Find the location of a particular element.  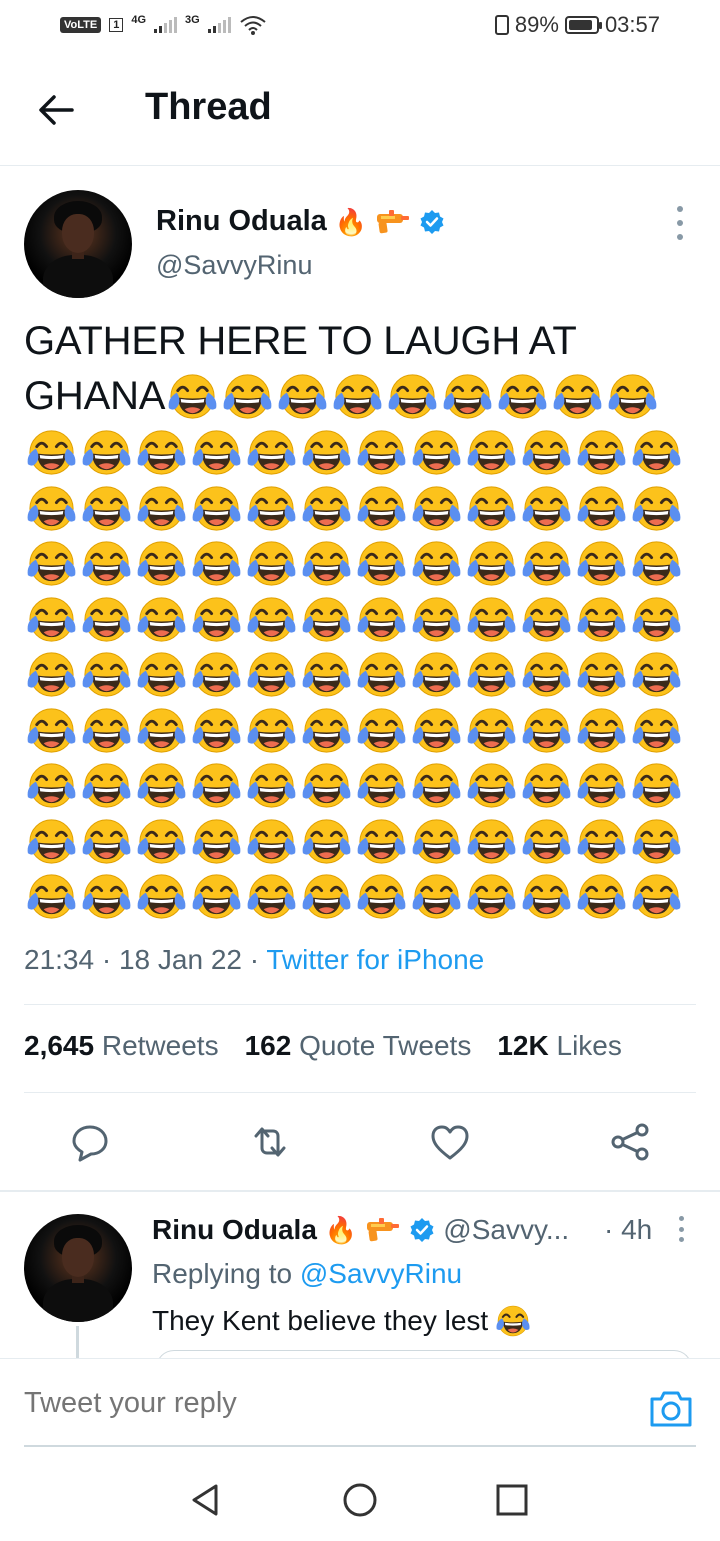

signal-bars-2-icon is located at coordinates (219, 25).